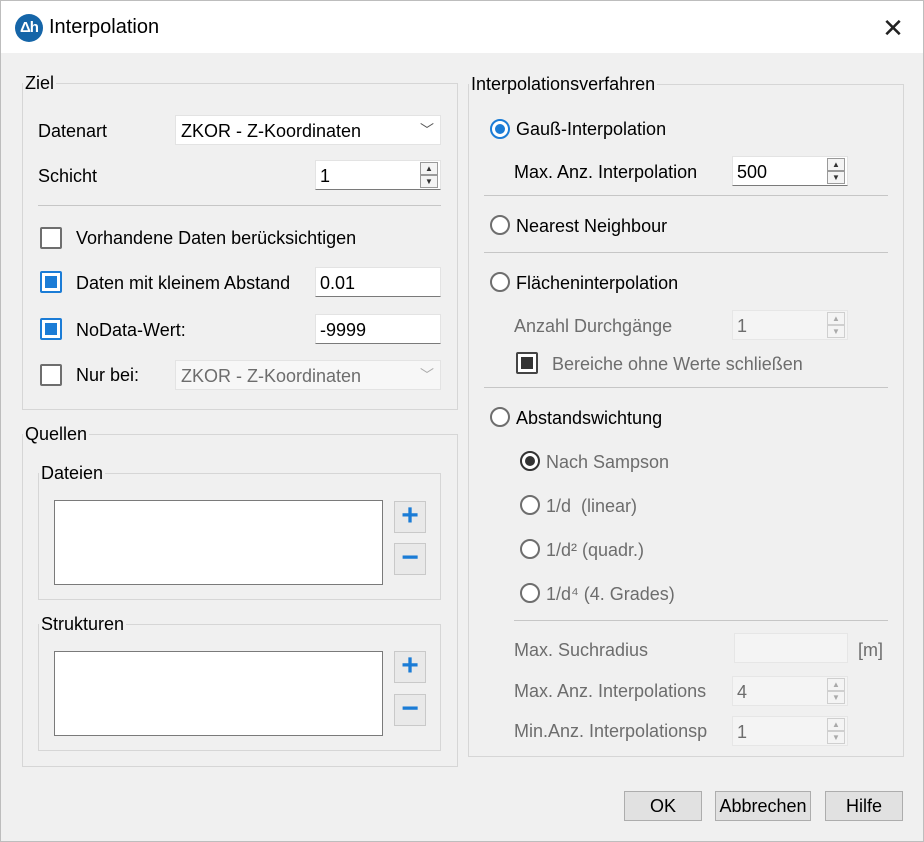  What do you see at coordinates (752, 172) in the screenshot?
I see `gauss-max-value: 500` at bounding box center [752, 172].